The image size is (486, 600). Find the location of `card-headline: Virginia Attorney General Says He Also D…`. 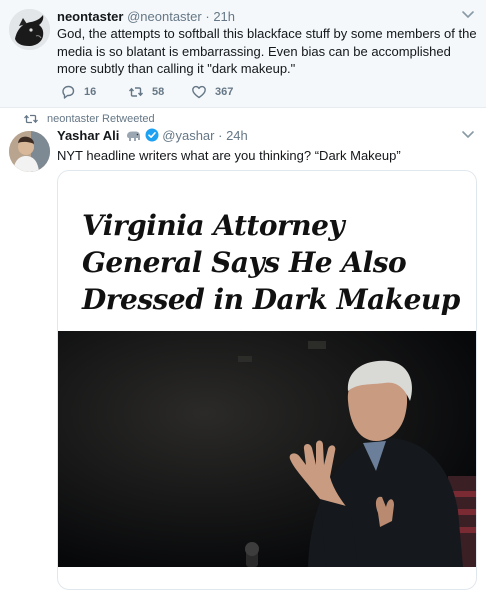

card-headline: Virginia Attorney General Says He Also D… is located at coordinates (271, 262).